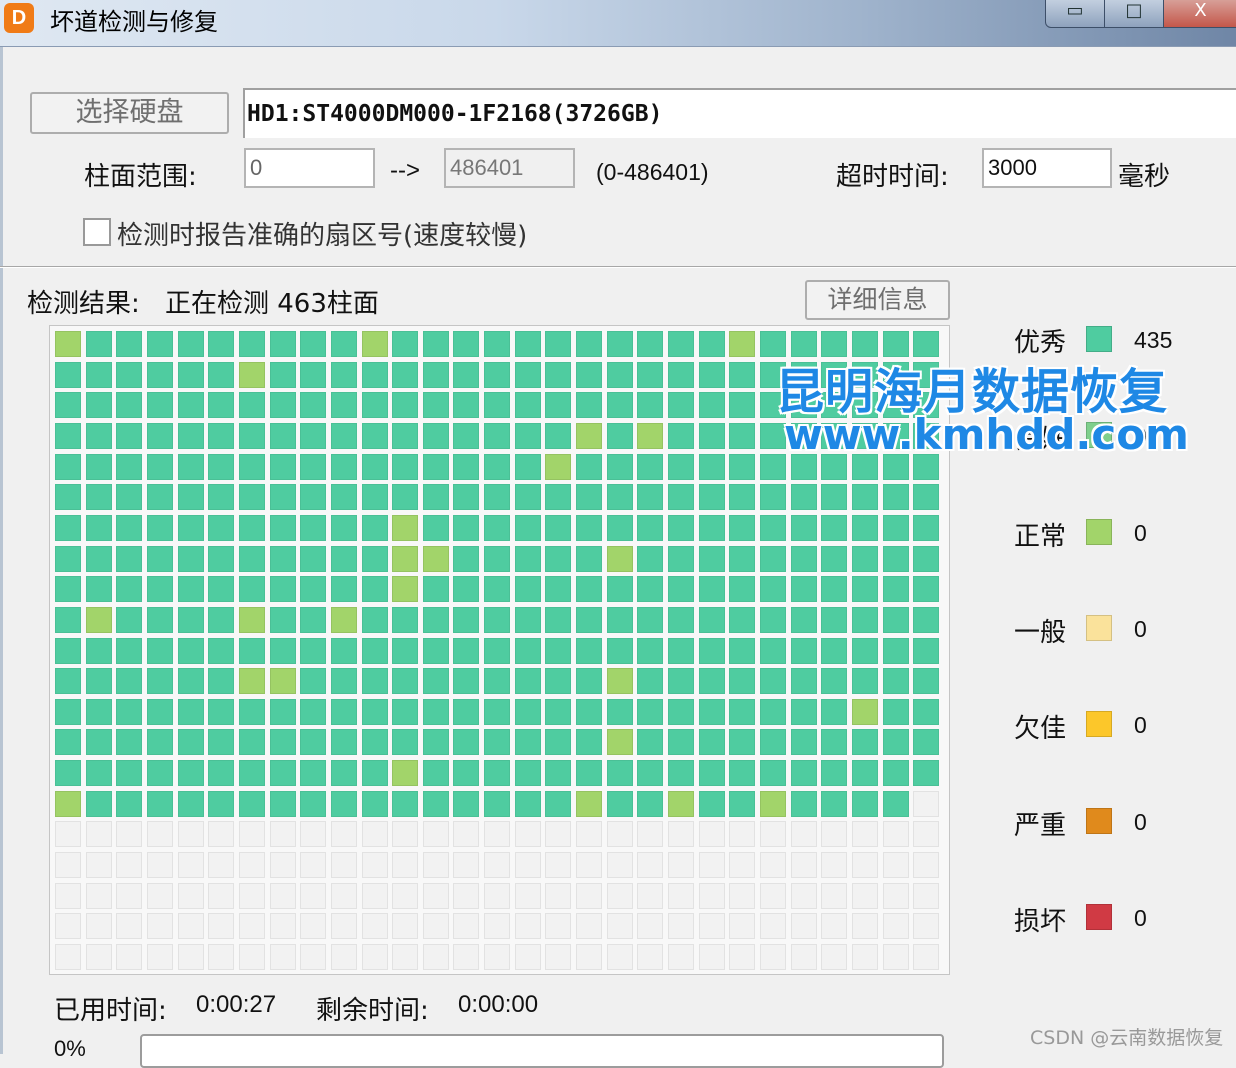 The width and height of the screenshot is (1236, 1068). I want to click on legend-label: 欠佳, so click(1040, 729).